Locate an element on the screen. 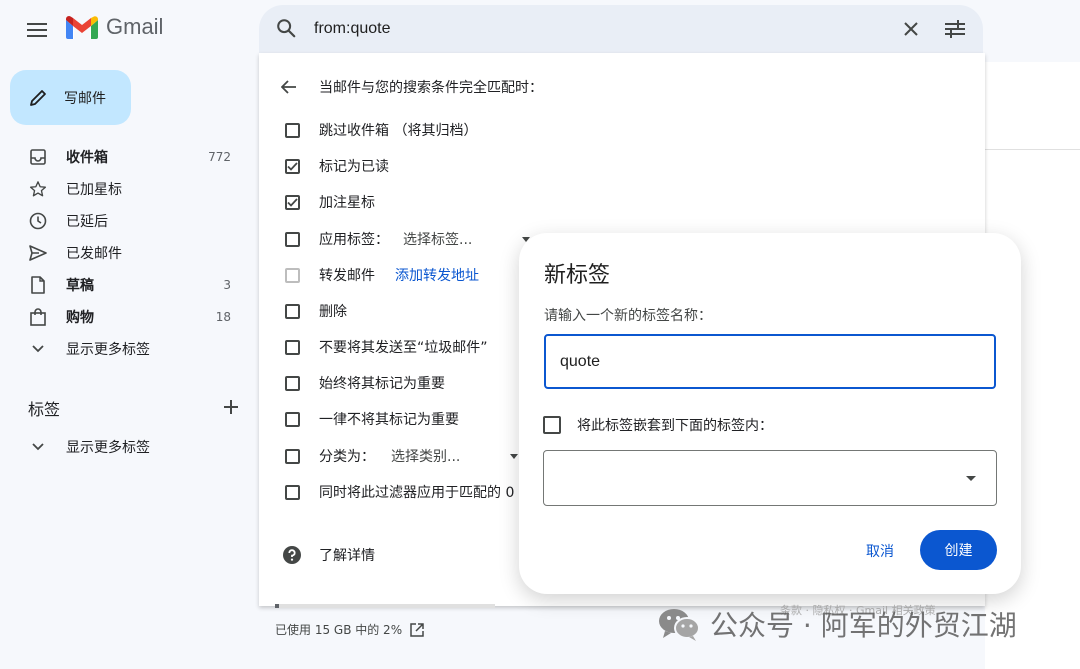 Image resolution: width=1080 pixels, height=669 pixels. nest-label-option: 将此标签嵌套到下面的标签内： is located at coordinates (658, 425).